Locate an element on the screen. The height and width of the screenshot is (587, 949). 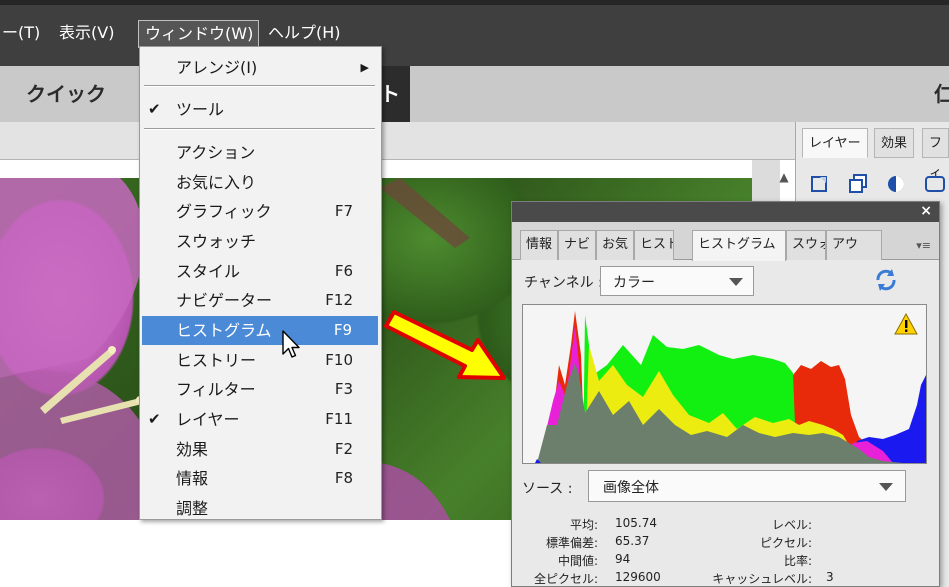
source-label: ソース : is located at coordinates (547, 489).